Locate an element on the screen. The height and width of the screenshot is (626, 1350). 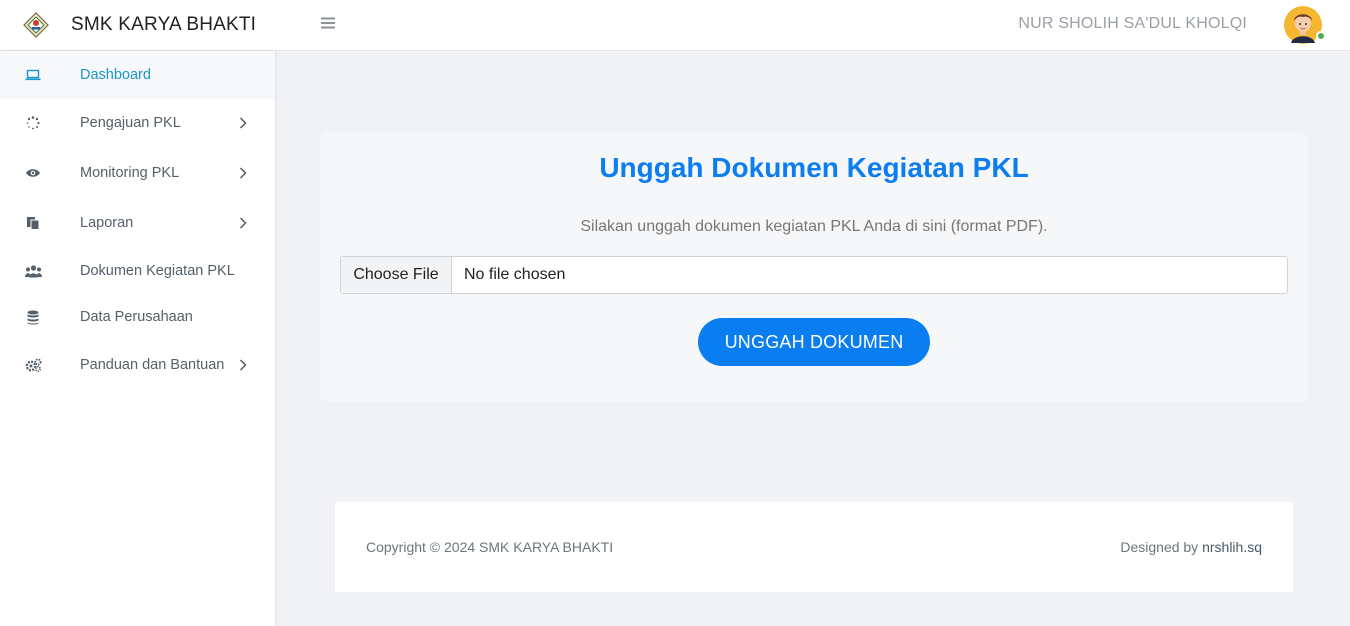
online-status-dot is located at coordinates (1321, 36).